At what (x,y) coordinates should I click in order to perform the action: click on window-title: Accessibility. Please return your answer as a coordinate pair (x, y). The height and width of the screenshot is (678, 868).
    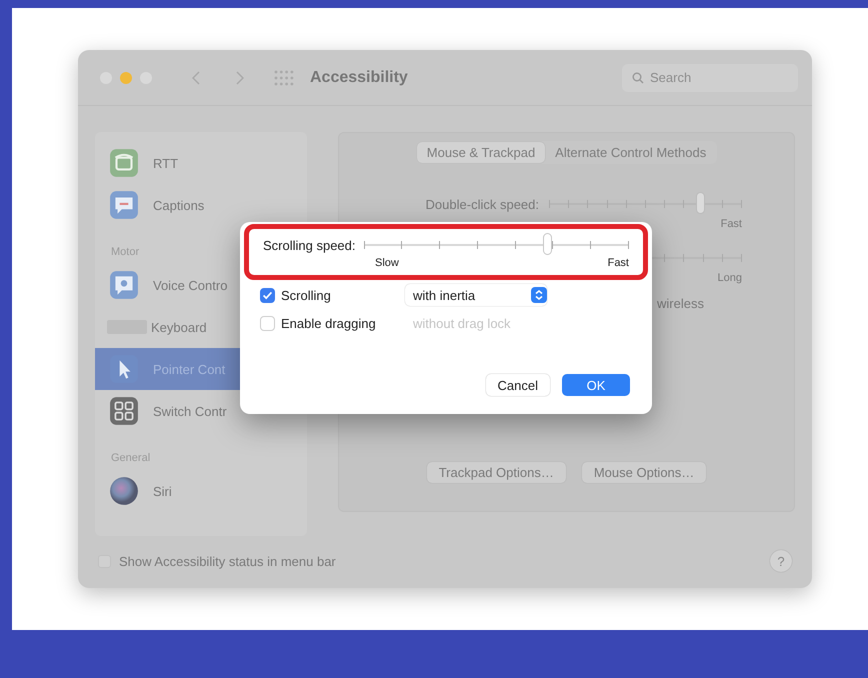
    Looking at the image, I should click on (359, 77).